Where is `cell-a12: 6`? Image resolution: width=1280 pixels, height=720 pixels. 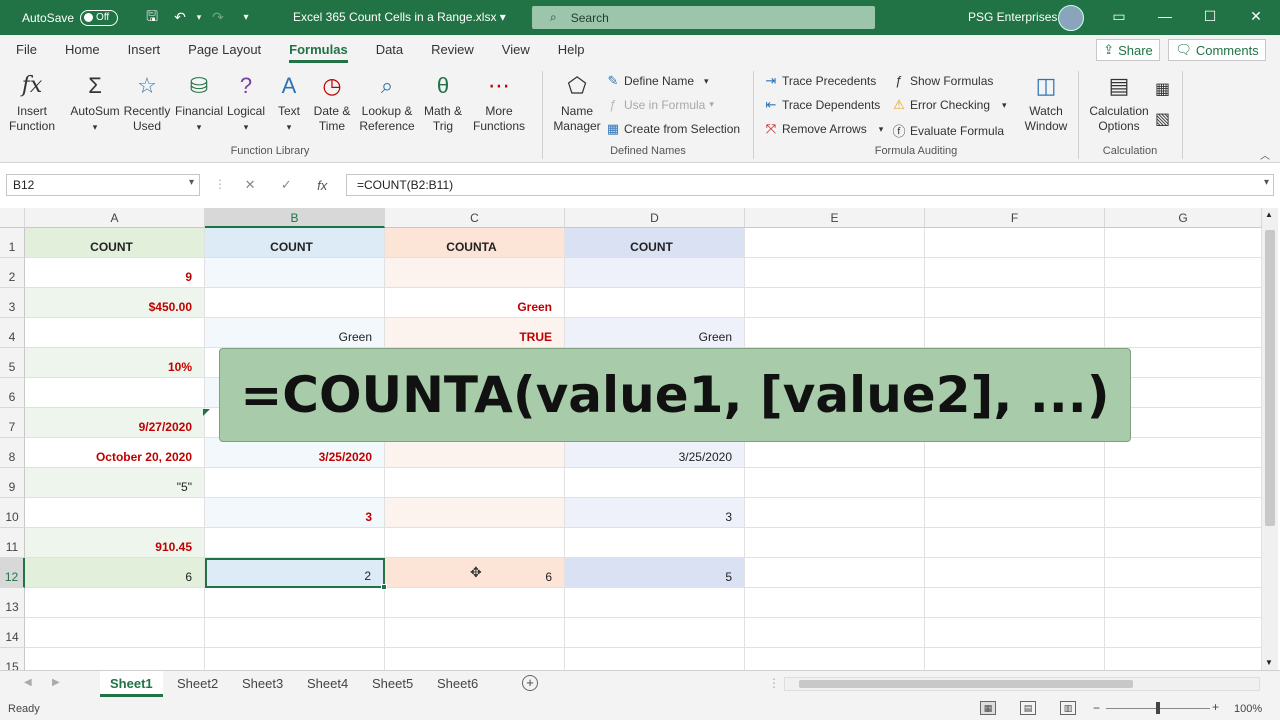
cell-a12: 6 is located at coordinates (115, 573).